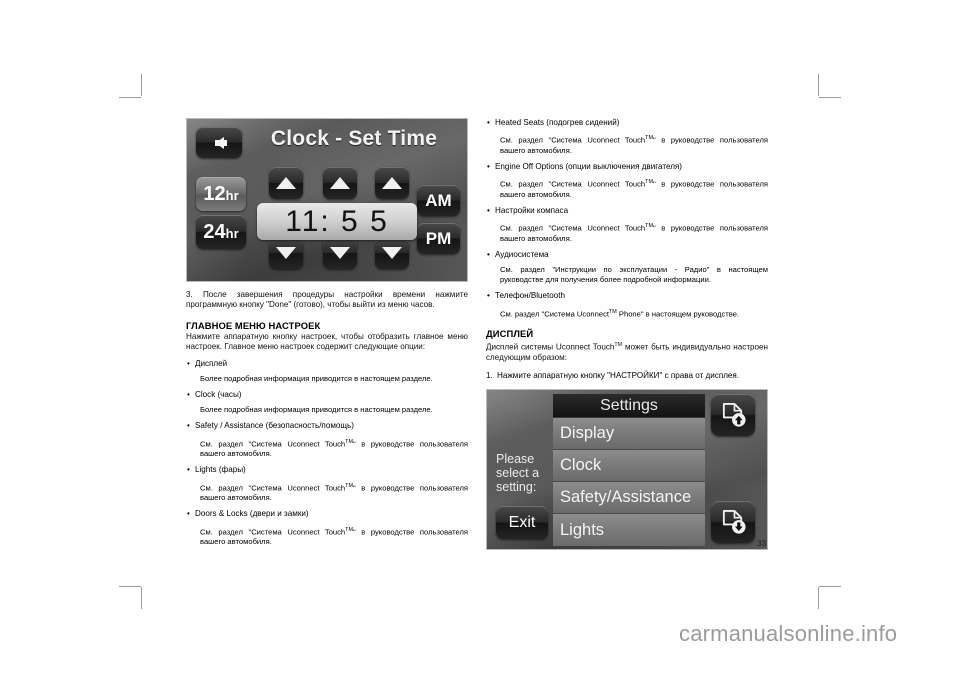  I want to click on format-12hr-label: 12hr, so click(221, 194).